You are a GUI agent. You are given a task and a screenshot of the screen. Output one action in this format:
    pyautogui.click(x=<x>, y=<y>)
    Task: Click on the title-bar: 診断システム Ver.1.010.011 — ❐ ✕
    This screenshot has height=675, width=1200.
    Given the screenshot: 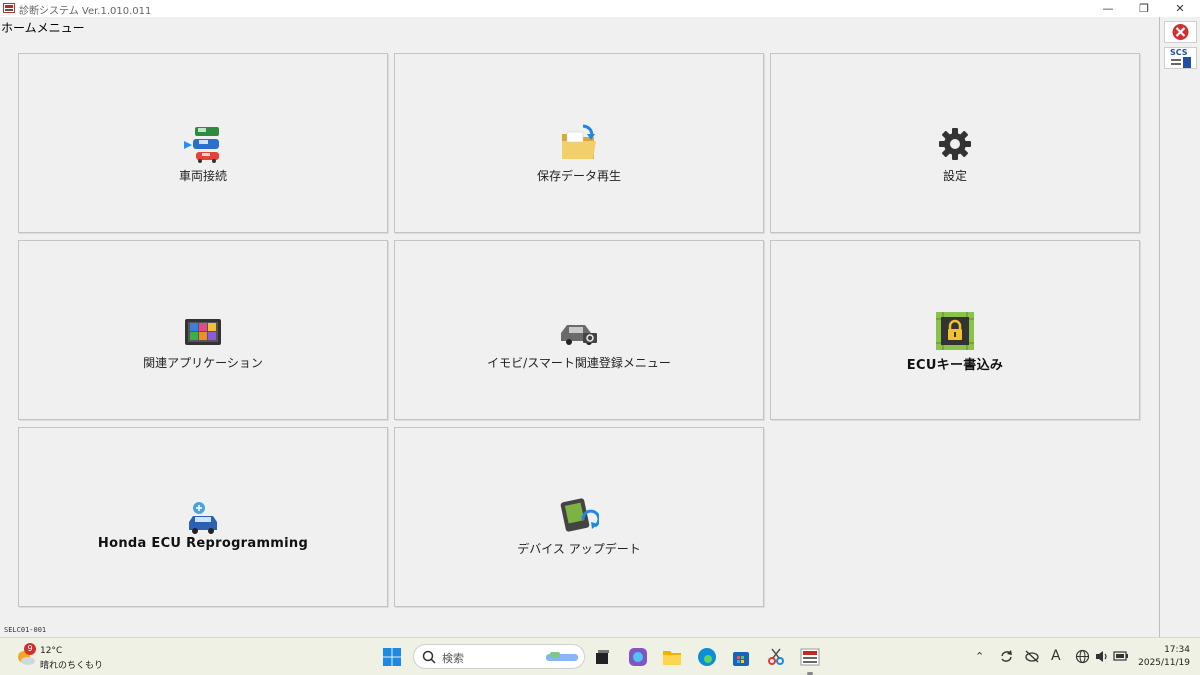 What is the action you would take?
    pyautogui.click(x=600, y=8)
    